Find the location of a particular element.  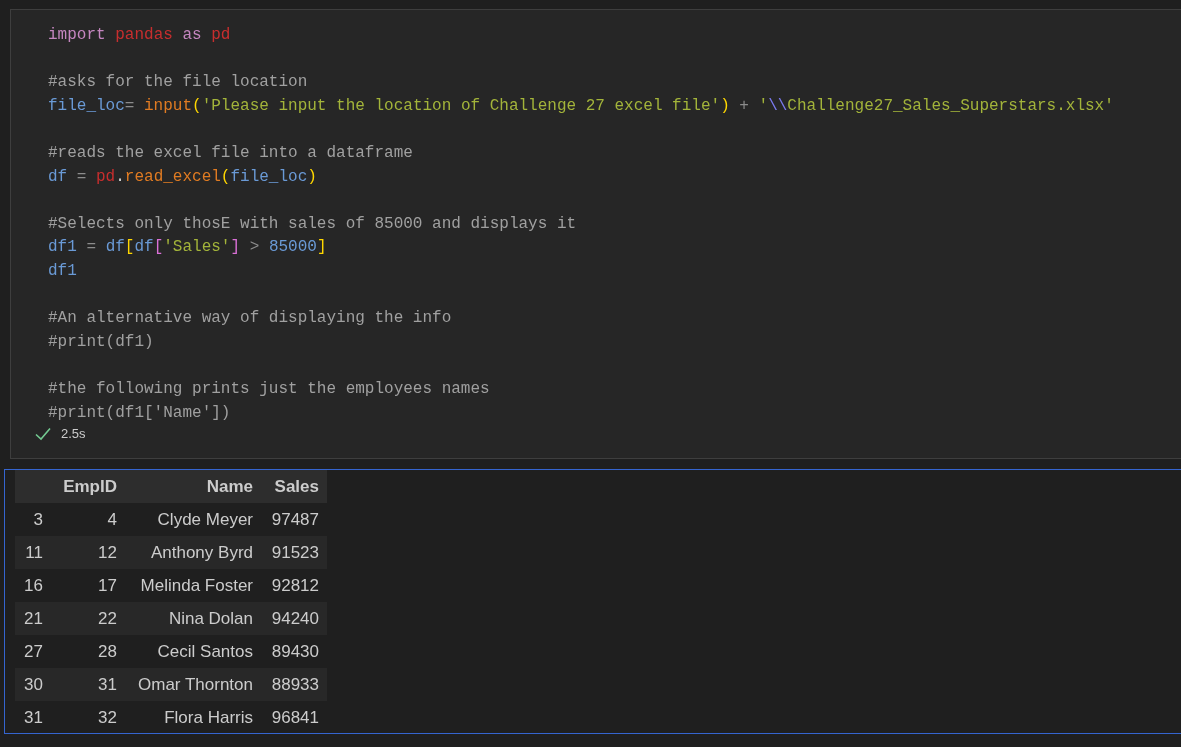

table-cell: Cecil Santos is located at coordinates (193, 651).